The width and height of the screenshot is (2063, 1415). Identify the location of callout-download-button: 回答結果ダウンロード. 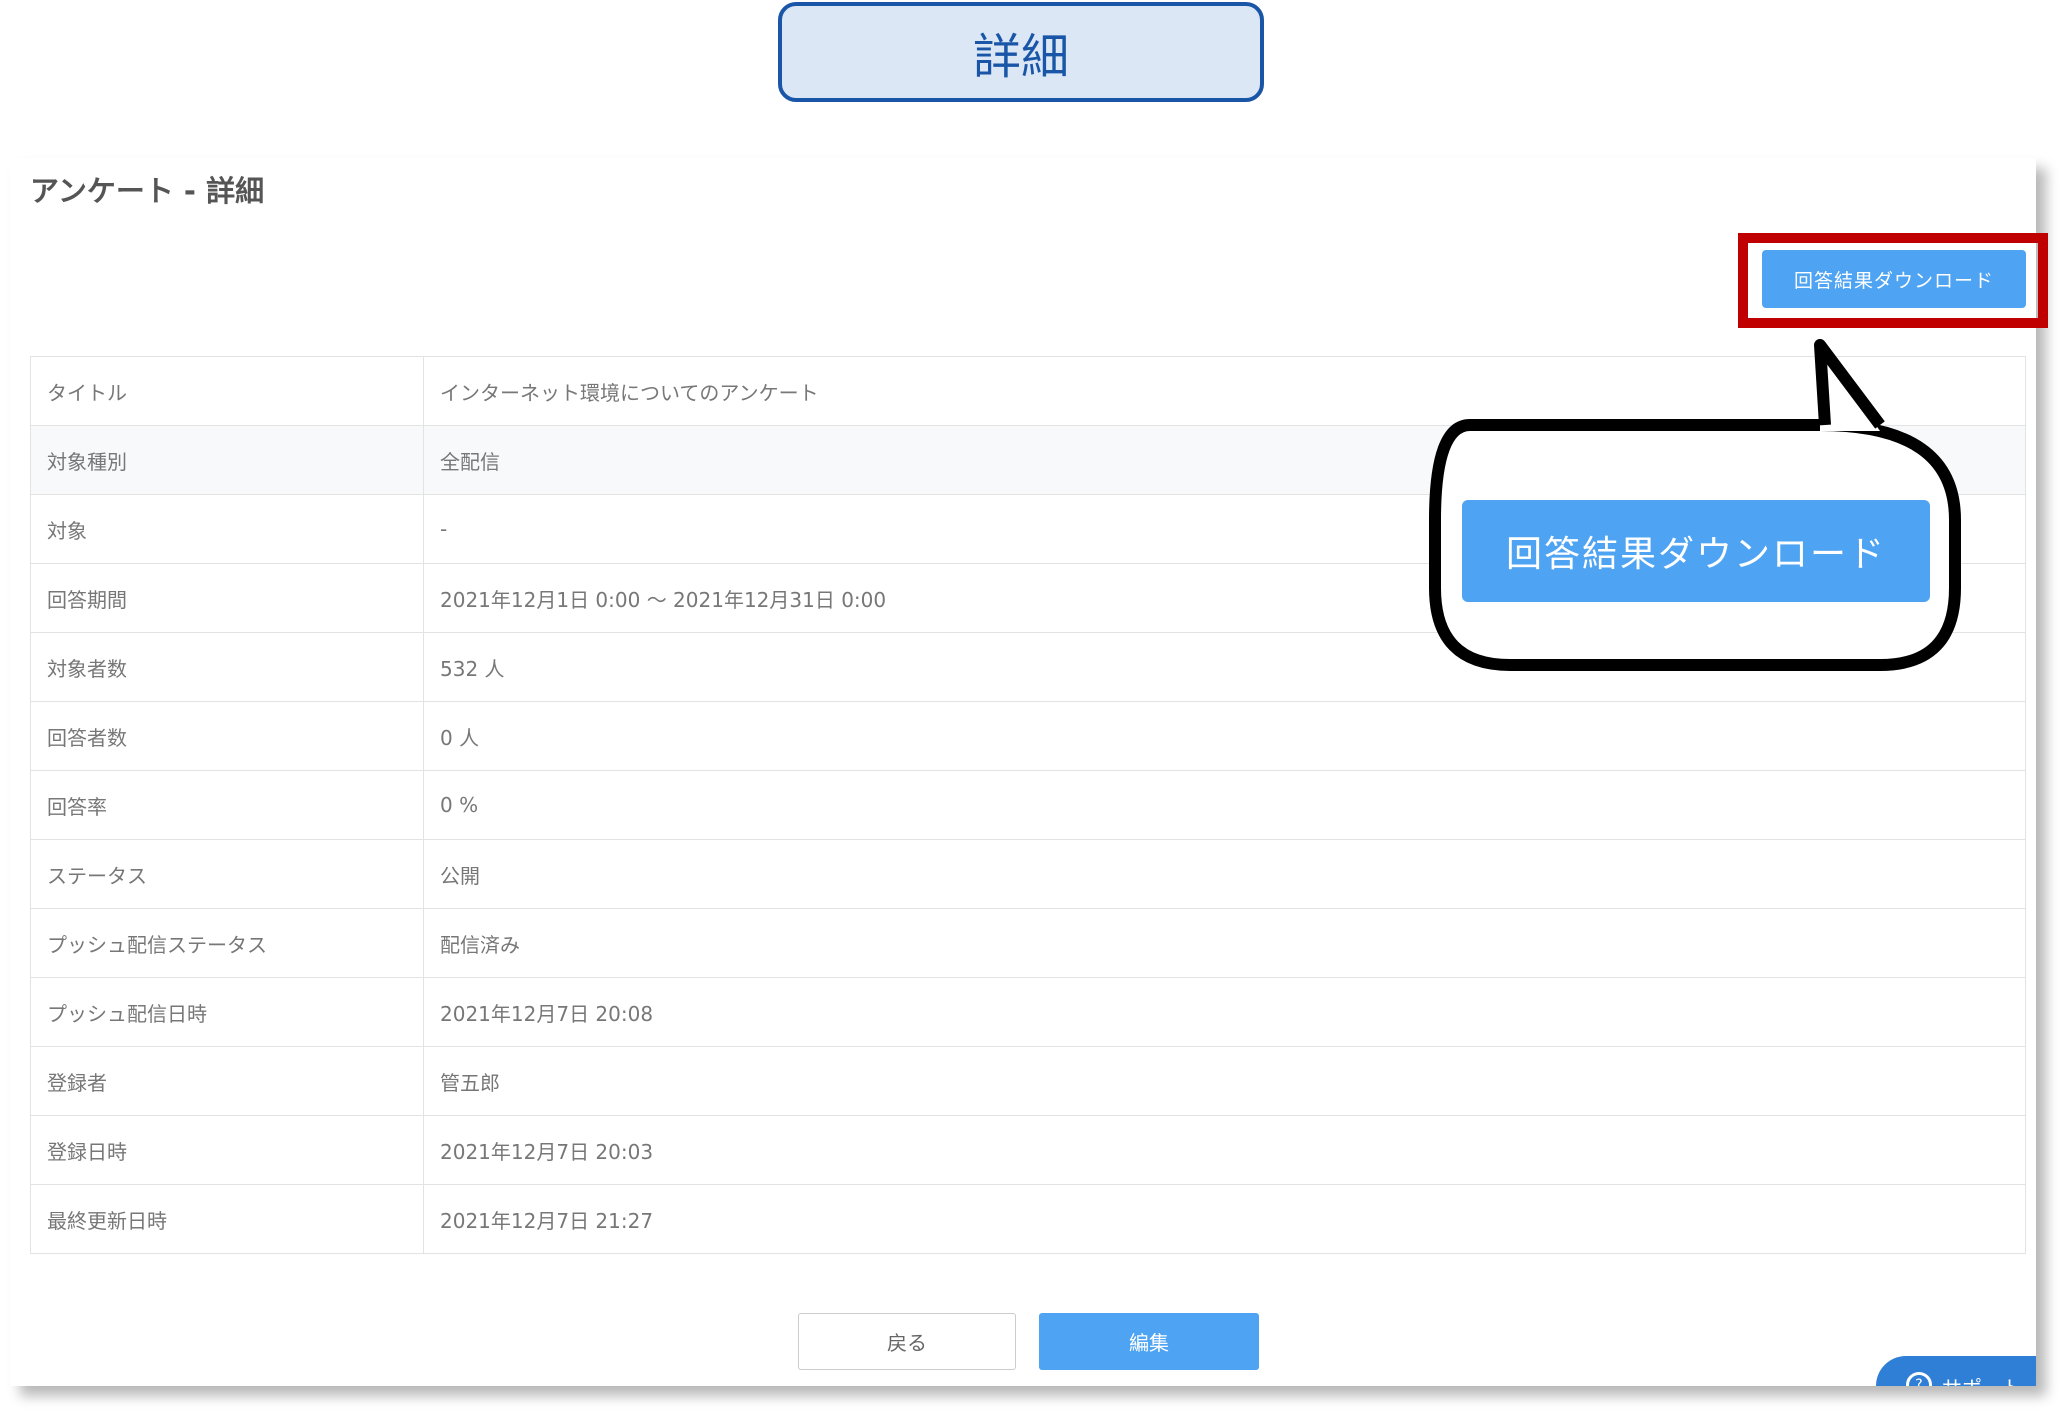
(1696, 551).